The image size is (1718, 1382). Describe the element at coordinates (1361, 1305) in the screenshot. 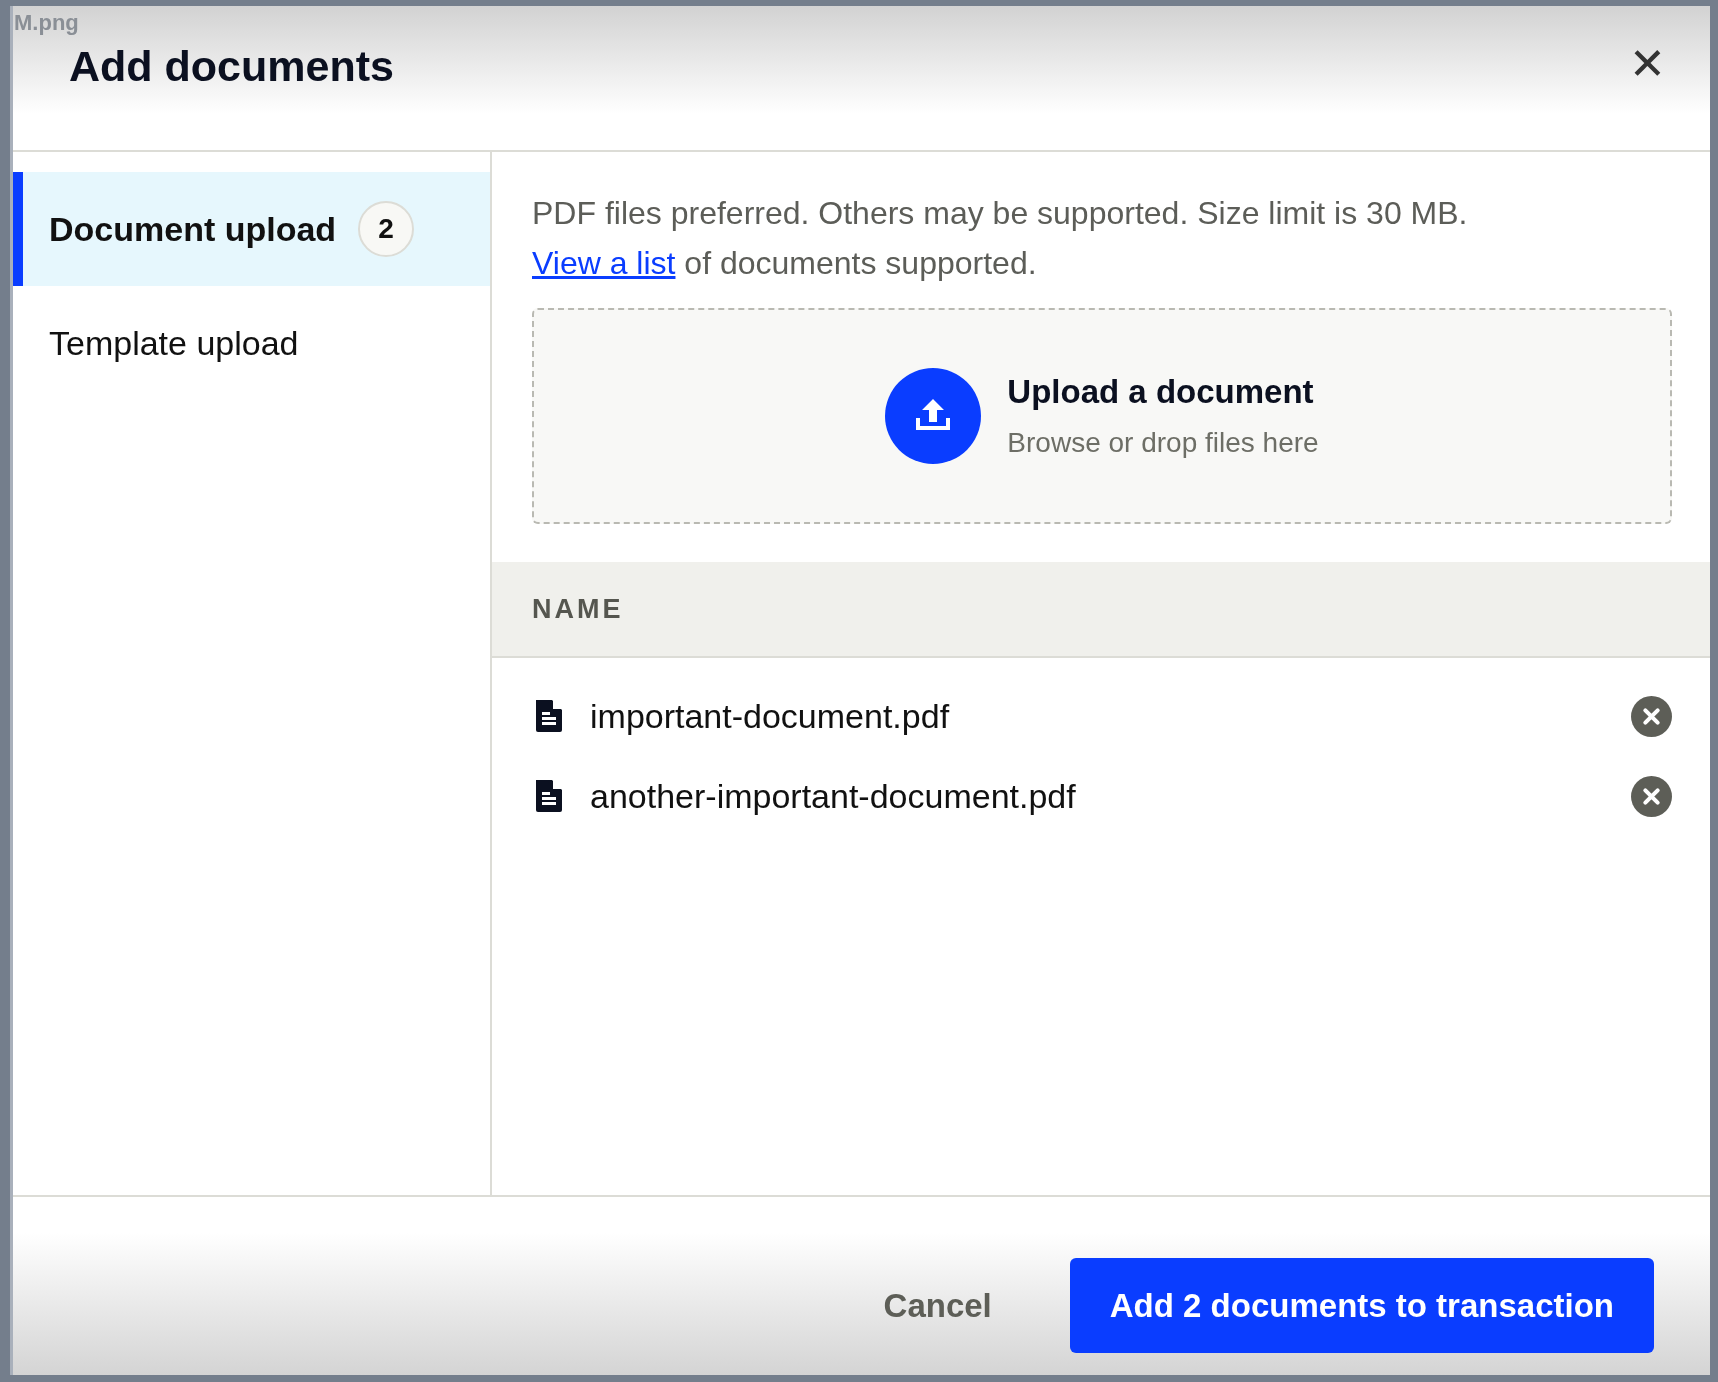

I see `submit-button: Add 2 documents to transaction` at that location.